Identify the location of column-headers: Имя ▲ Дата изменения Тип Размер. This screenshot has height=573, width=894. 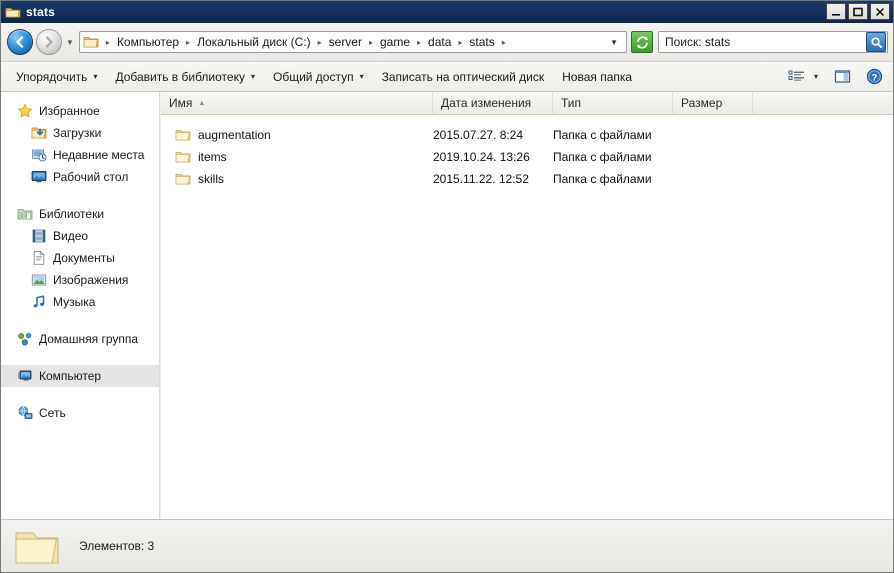
(527, 103).